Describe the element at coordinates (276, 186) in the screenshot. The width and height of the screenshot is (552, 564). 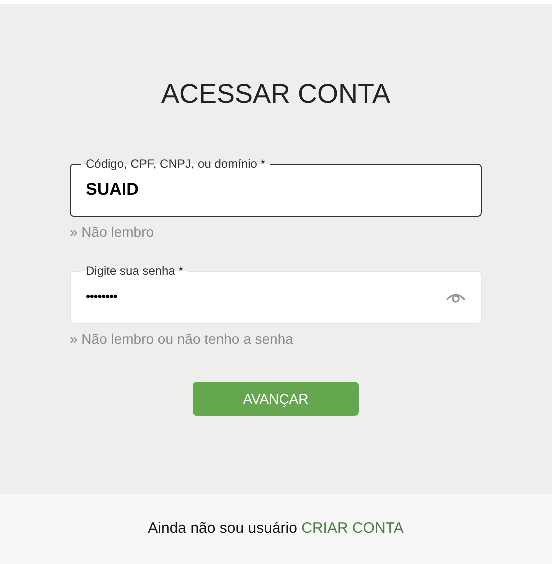
I see `input-field: Código, CPF, CNPJ, ou domínio * SUAID` at that location.